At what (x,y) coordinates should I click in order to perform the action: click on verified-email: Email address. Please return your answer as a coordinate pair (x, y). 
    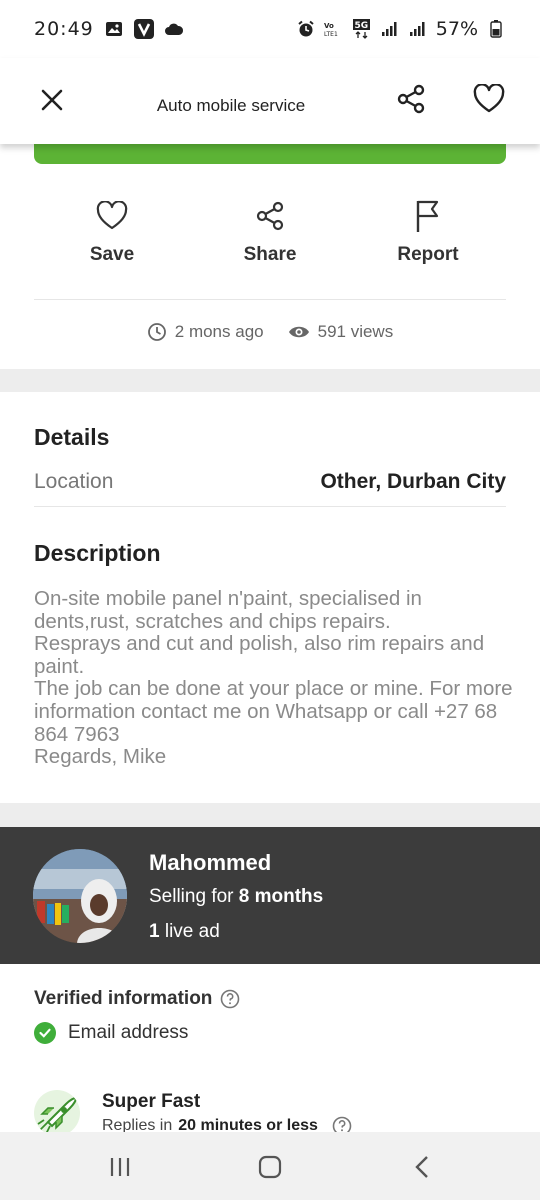
    Looking at the image, I should click on (111, 1033).